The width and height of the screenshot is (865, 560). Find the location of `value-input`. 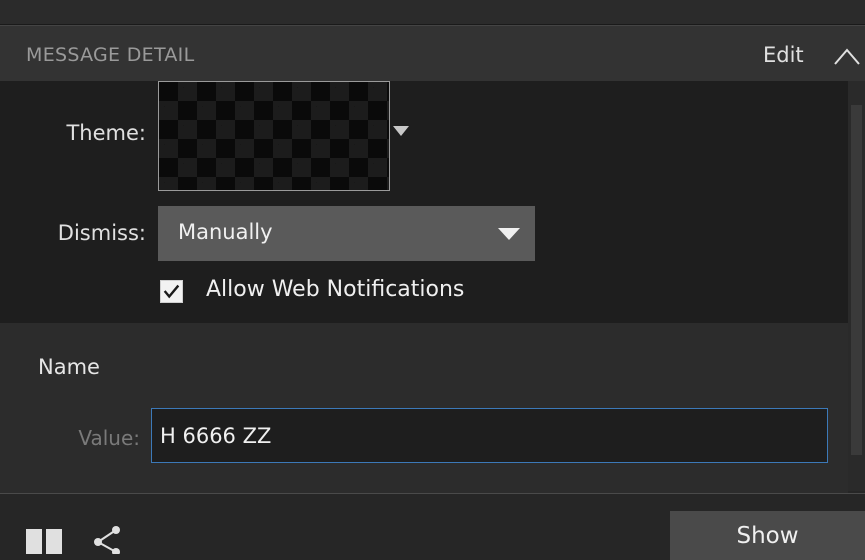

value-input is located at coordinates (489, 435).